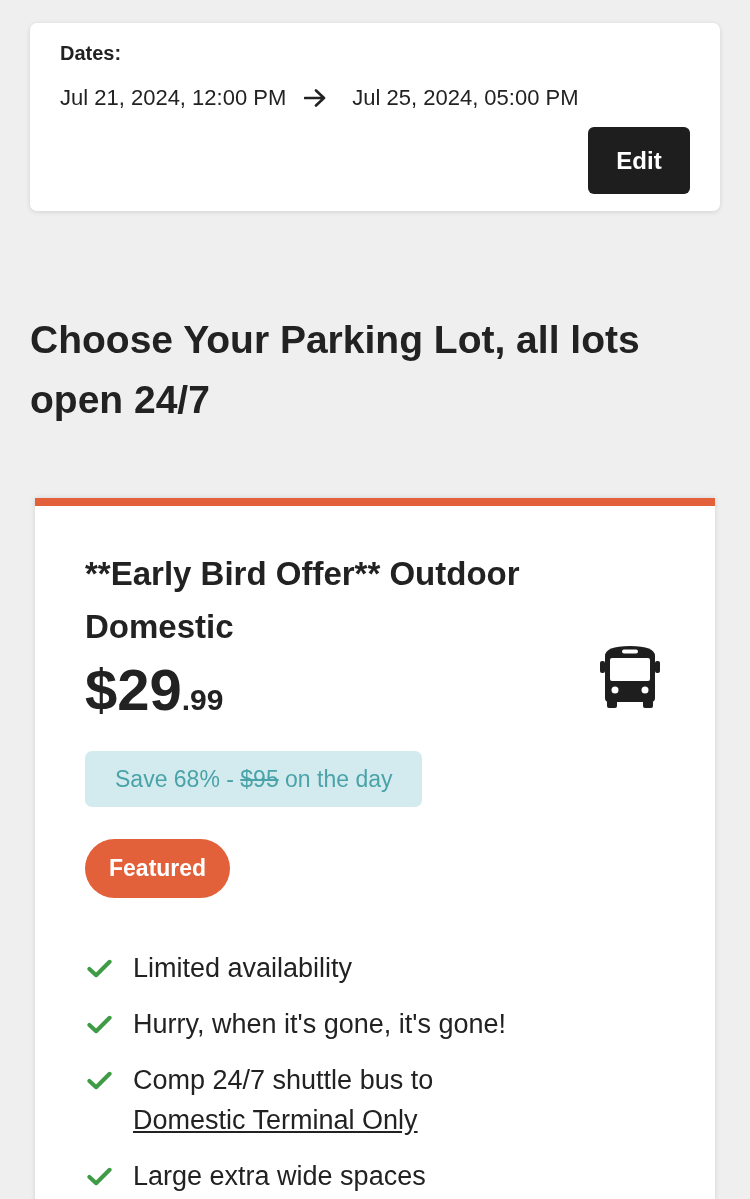  Describe the element at coordinates (173, 98) in the screenshot. I see `start-date: Jul 21, 2024, 12:00 PM` at that location.